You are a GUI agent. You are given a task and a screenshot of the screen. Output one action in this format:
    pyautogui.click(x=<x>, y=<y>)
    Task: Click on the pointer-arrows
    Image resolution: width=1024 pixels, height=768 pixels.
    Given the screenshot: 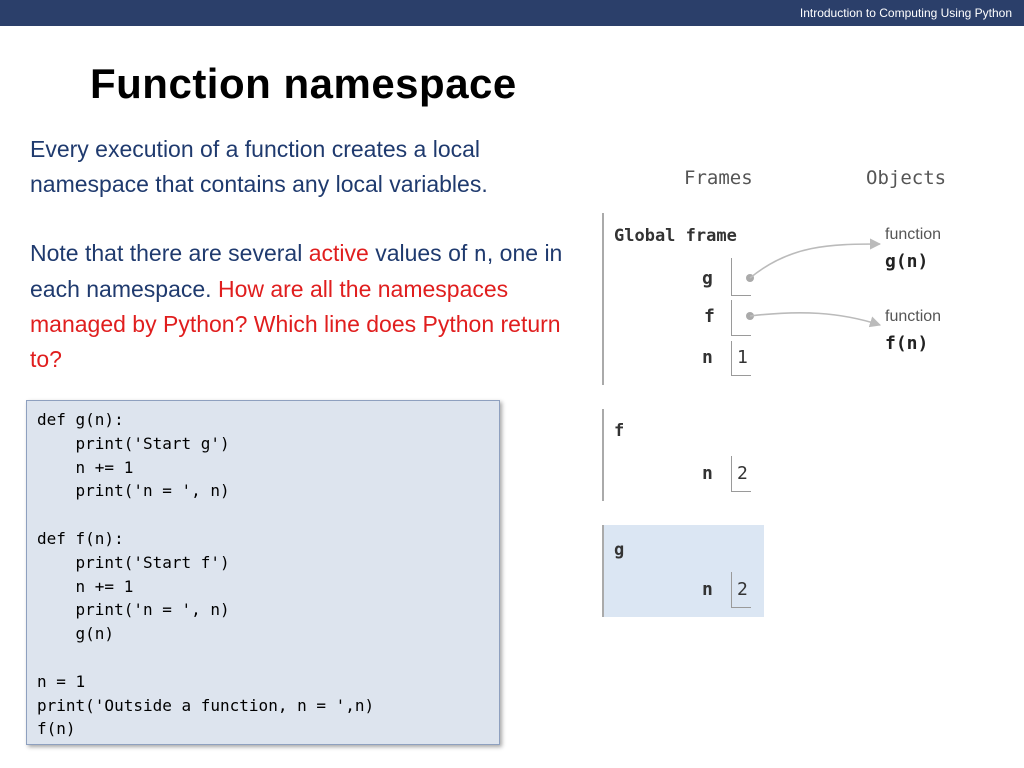 What is the action you would take?
    pyautogui.click(x=814, y=283)
    